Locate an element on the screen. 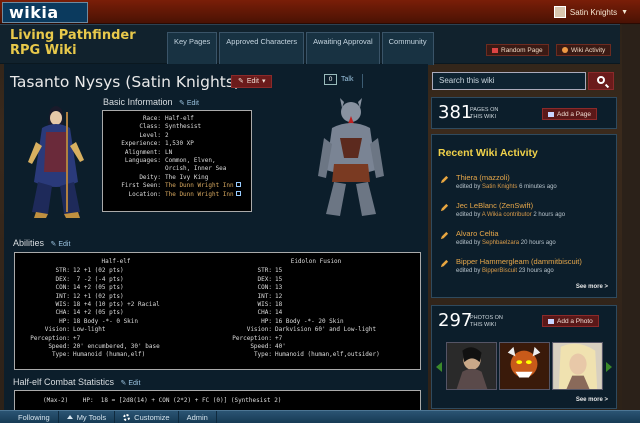 Image resolution: width=640 pixels, height=423 pixels. activity-meta: edited by BipperBiscuit 23 hours ago is located at coordinates (505, 271).